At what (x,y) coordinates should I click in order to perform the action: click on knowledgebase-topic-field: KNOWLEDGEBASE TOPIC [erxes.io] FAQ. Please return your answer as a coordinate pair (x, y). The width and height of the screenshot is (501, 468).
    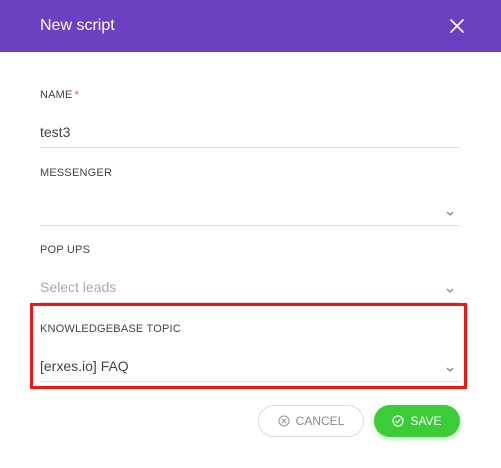
    Looking at the image, I should click on (250, 352).